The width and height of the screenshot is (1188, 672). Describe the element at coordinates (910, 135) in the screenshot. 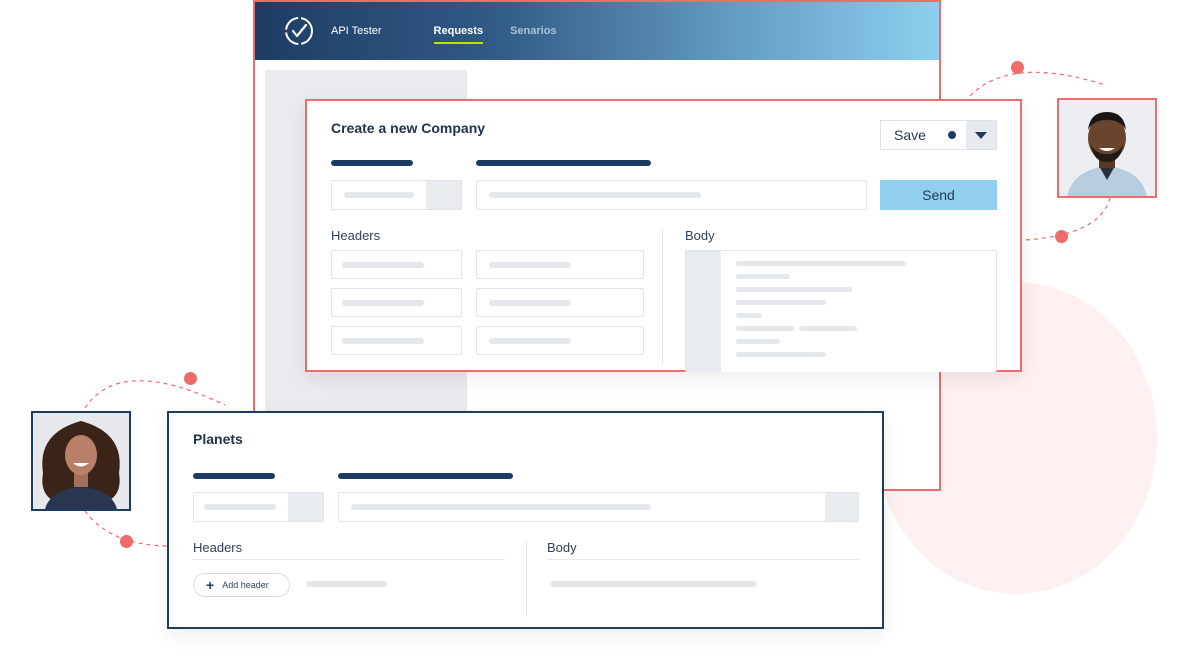

I see `save-button-label: Save` at that location.